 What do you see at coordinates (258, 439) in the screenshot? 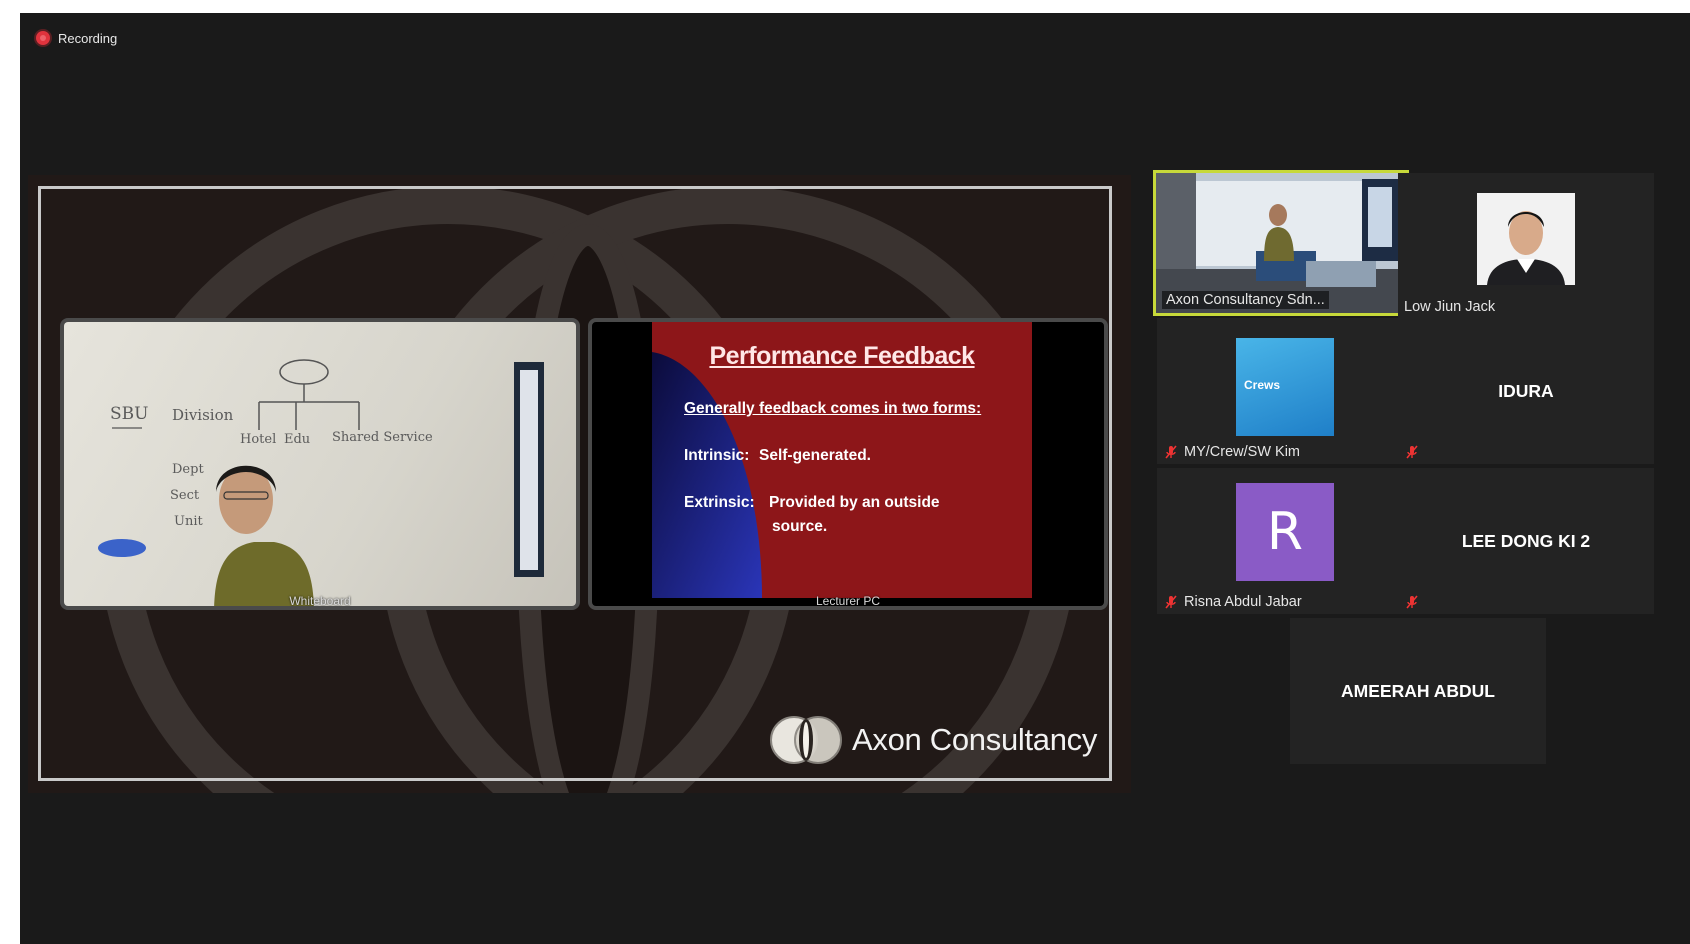
I see `wb-text-hotel: Hotel` at bounding box center [258, 439].